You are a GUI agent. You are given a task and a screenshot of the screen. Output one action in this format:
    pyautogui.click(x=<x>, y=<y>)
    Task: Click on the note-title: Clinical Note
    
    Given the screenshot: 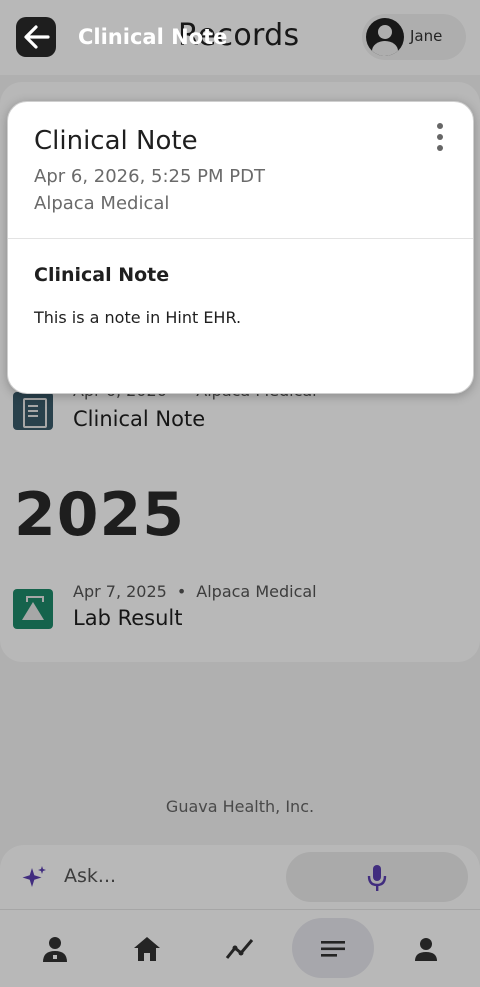 What is the action you would take?
    pyautogui.click(x=116, y=141)
    